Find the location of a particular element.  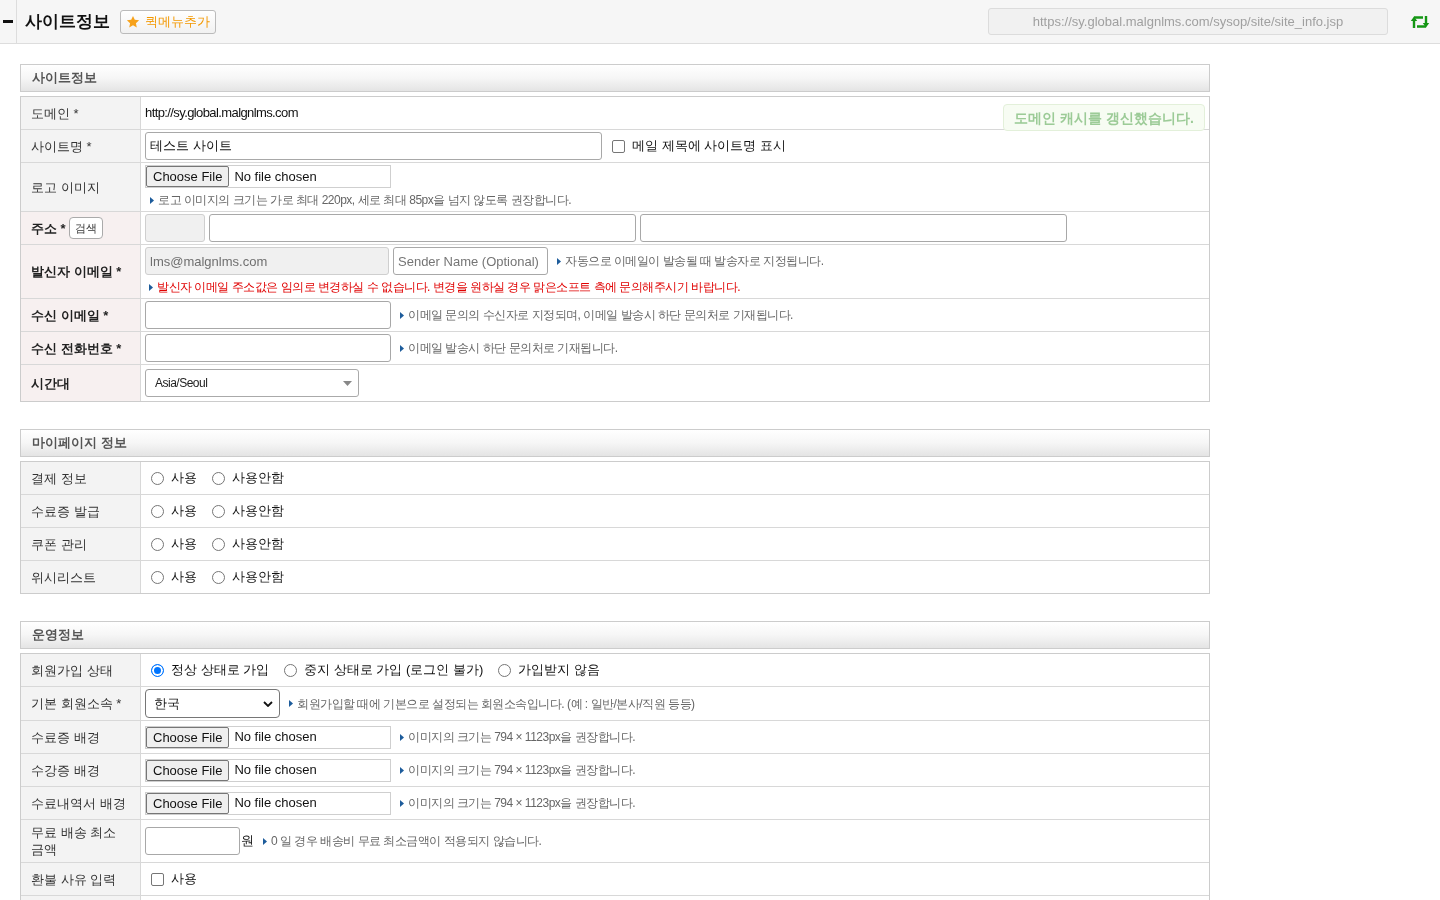

hint-text: 로고 이미지의 크기는 가로 최대 220px, 세로 최대 85px을 넘지 않도록 권장합니다. is located at coordinates (365, 200).